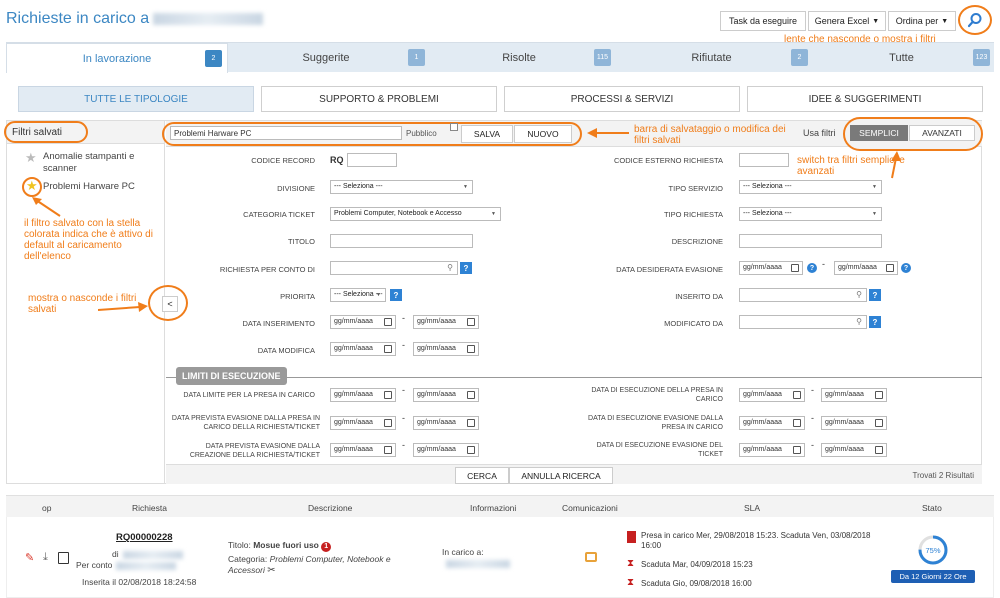 The height and width of the screenshot is (598, 1000). What do you see at coordinates (847, 21) in the screenshot?
I see `excel-button: Genera Excel ▼` at bounding box center [847, 21].